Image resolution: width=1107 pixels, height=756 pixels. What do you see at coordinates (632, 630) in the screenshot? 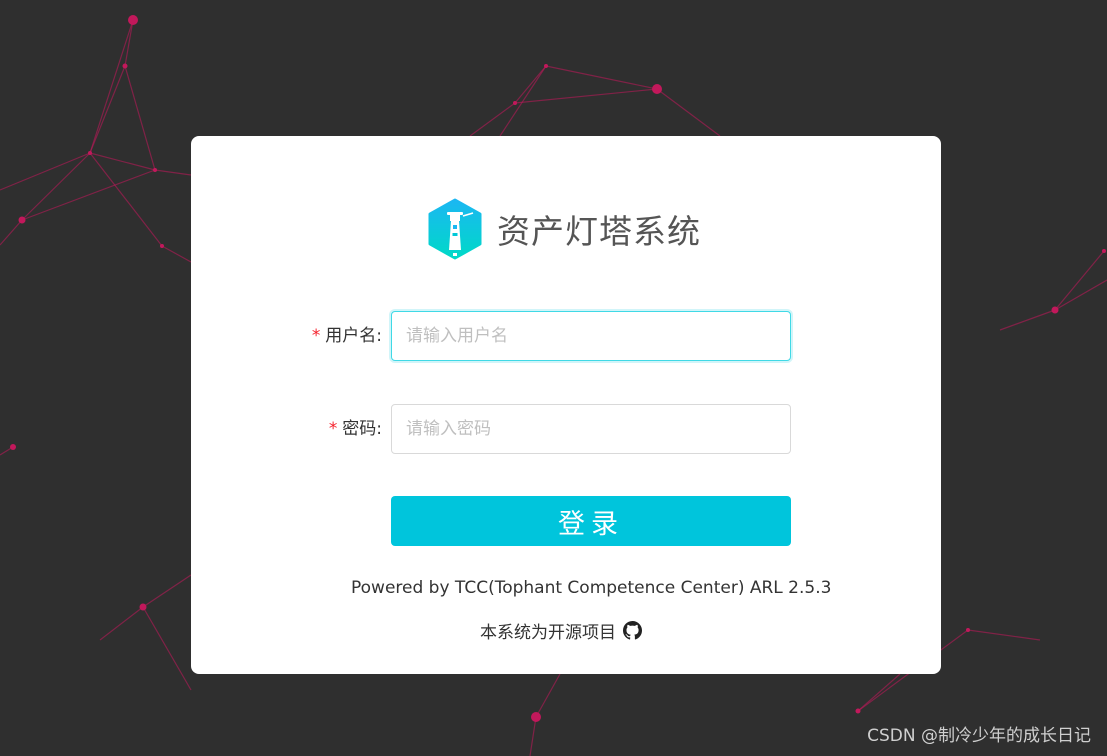
I see `github-icon` at bounding box center [632, 630].